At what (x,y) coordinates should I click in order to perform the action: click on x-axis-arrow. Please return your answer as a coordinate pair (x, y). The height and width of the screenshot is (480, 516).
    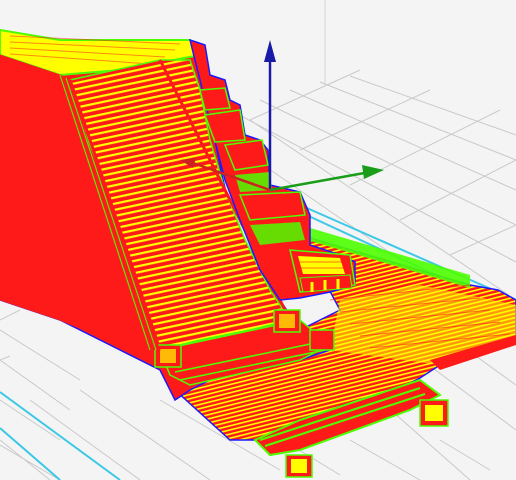
    Looking at the image, I should click on (373, 172).